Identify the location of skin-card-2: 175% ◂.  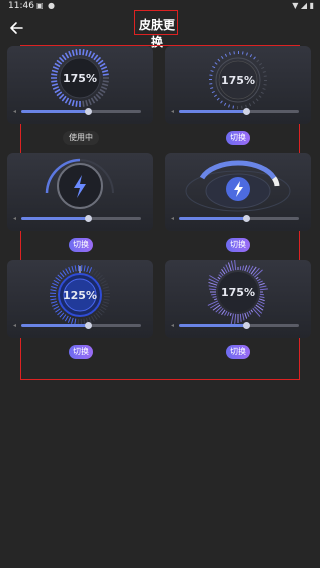
(238, 85).